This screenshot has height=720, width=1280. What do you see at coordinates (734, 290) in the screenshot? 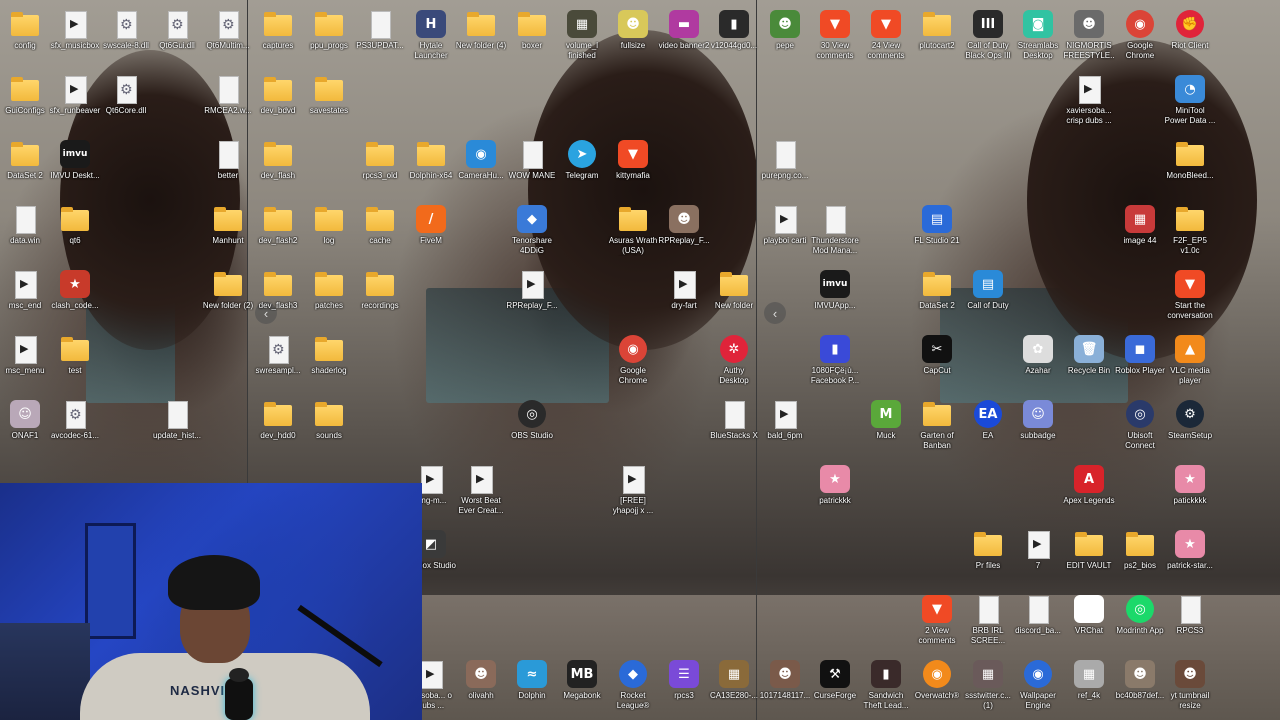
I see `desktop-icon: New folder` at bounding box center [734, 290].